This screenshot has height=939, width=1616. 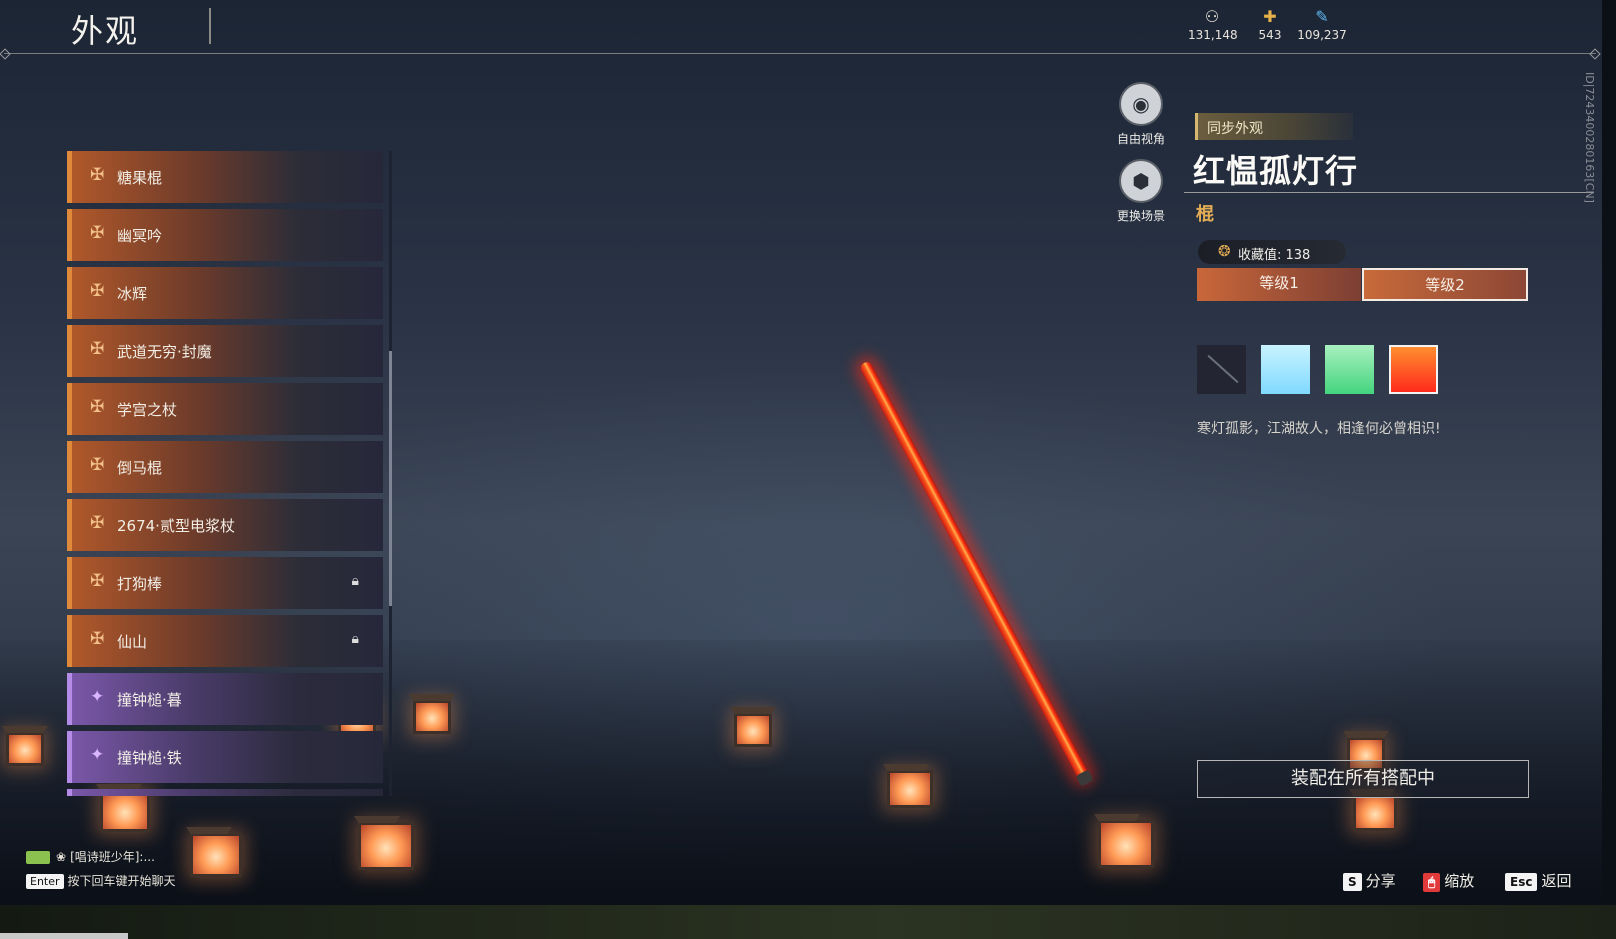 What do you see at coordinates (1279, 284) in the screenshot?
I see `level-1-tab: 等级1` at bounding box center [1279, 284].